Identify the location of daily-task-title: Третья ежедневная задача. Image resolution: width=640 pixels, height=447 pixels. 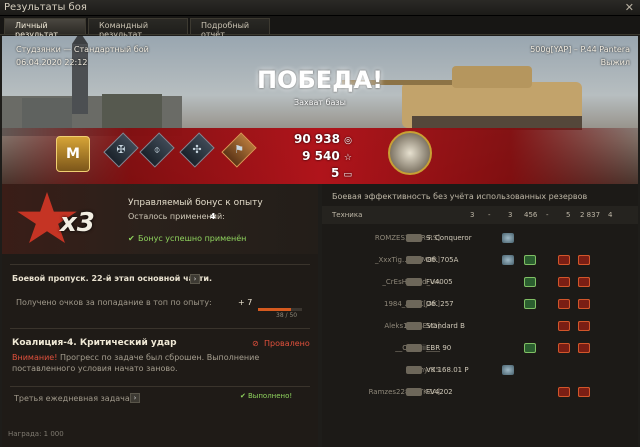
(72, 398).